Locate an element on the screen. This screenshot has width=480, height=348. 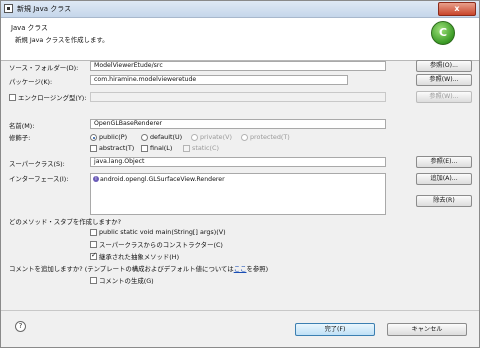
footer-separator is located at coordinates (240, 310).